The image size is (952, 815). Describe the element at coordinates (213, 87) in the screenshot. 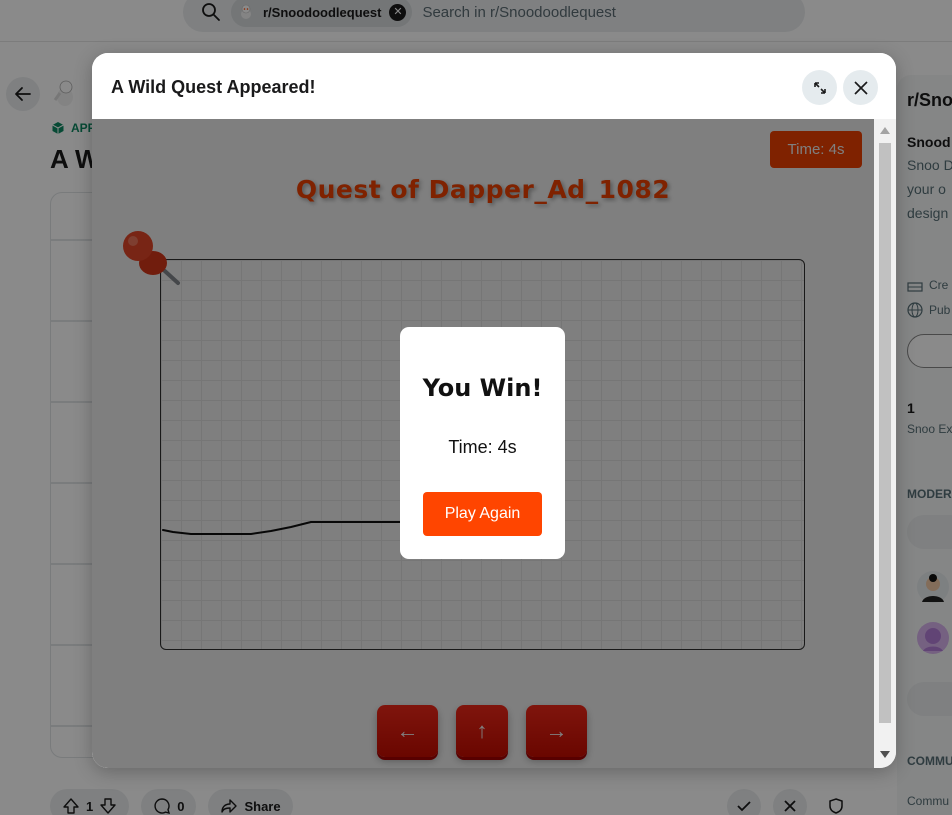

I see `modal-title: A Wild Quest Appeared!` at that location.